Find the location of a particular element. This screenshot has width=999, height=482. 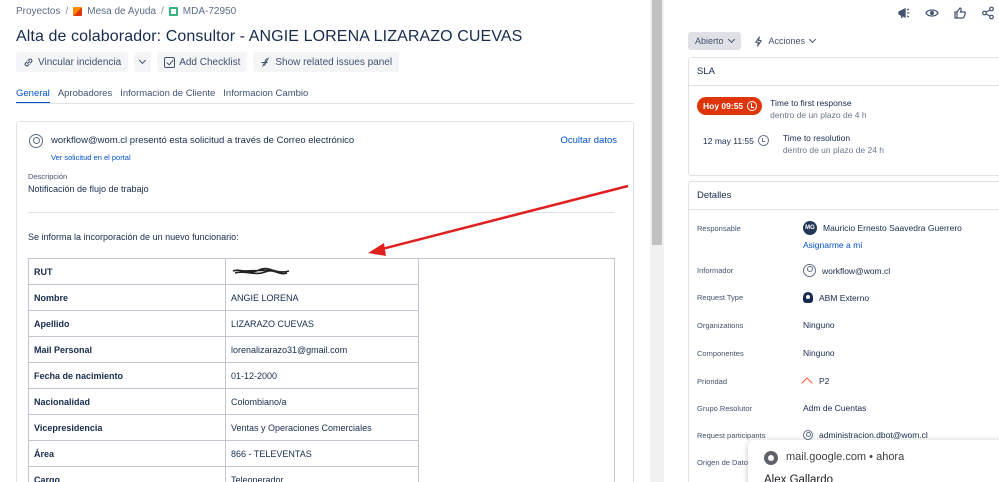

main-scrollbar is located at coordinates (657, 241).